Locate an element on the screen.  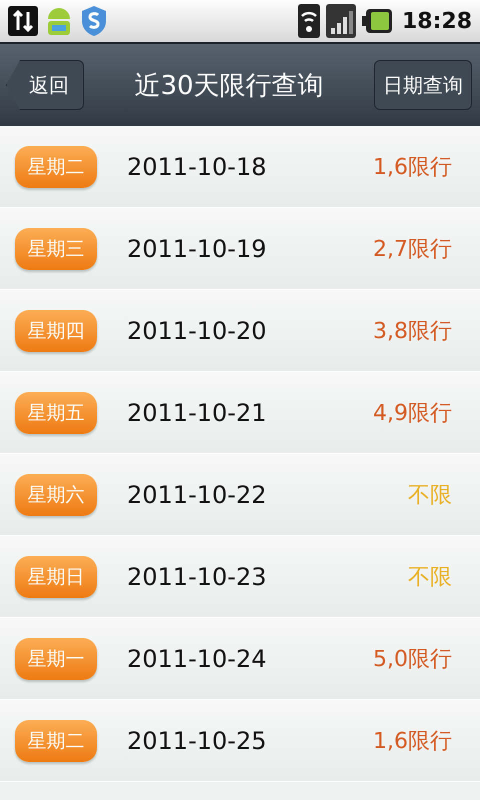
shield-icon is located at coordinates (94, 21).